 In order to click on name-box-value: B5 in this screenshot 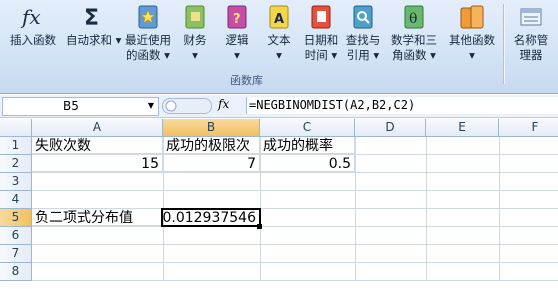, I will do `click(71, 106)`.